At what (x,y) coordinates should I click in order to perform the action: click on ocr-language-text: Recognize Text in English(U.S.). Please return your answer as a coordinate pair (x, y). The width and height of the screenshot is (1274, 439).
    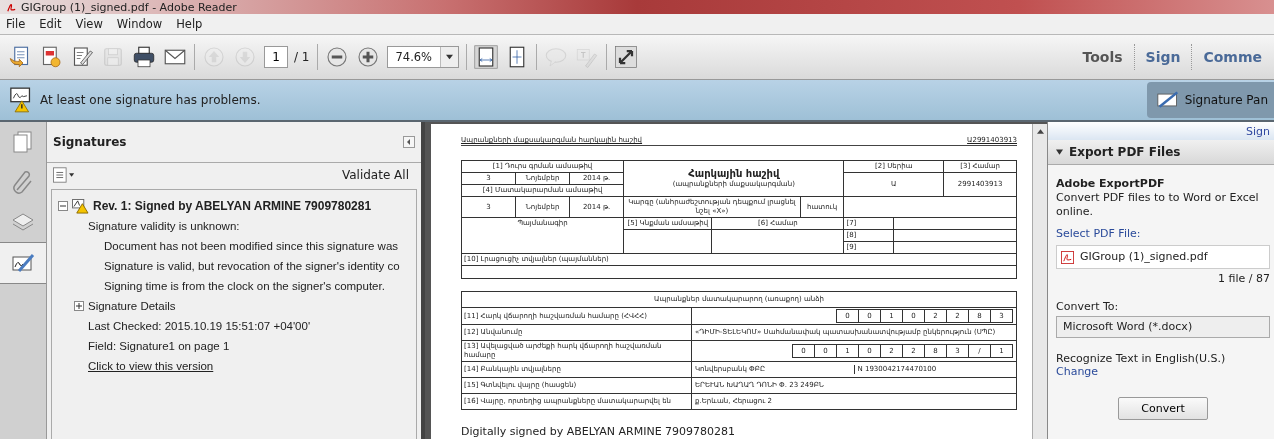
    Looking at the image, I should click on (1141, 359).